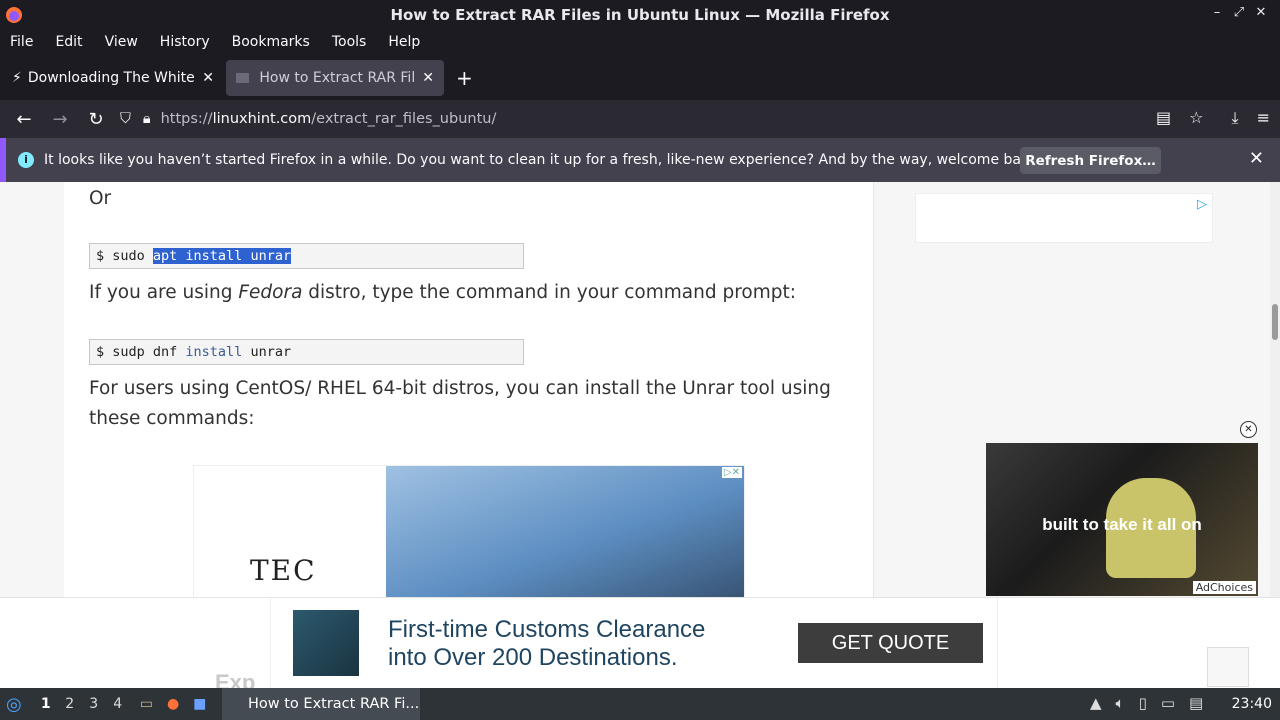  What do you see at coordinates (404, 42) in the screenshot?
I see `menu-help: Help` at bounding box center [404, 42].